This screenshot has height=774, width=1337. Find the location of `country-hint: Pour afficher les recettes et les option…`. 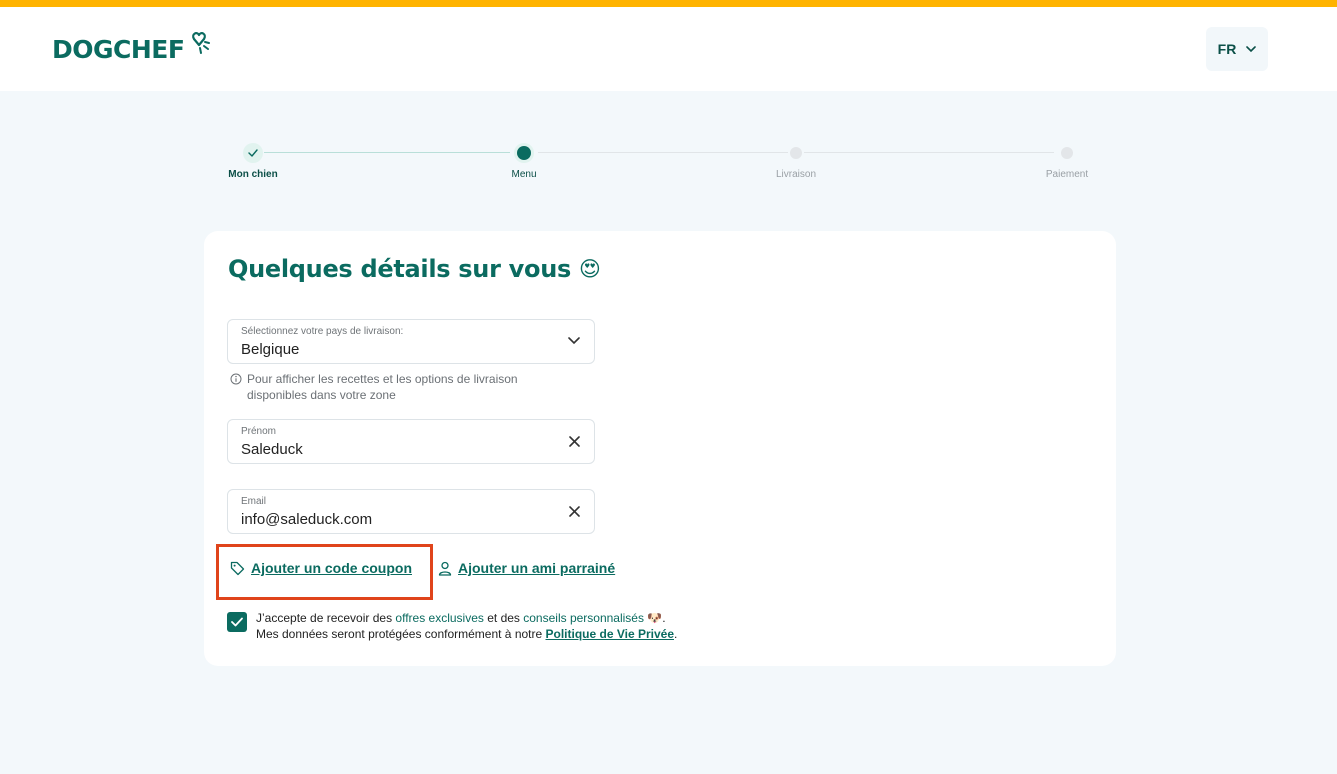

country-hint: Pour afficher les recettes et les option… is located at coordinates (400, 387).